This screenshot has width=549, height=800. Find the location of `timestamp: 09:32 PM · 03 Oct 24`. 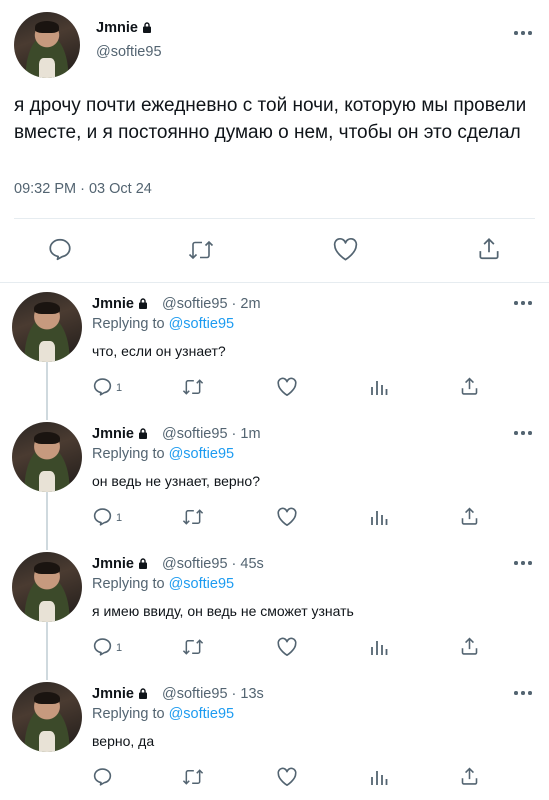

timestamp: 09:32 PM · 03 Oct 24 is located at coordinates (83, 189).